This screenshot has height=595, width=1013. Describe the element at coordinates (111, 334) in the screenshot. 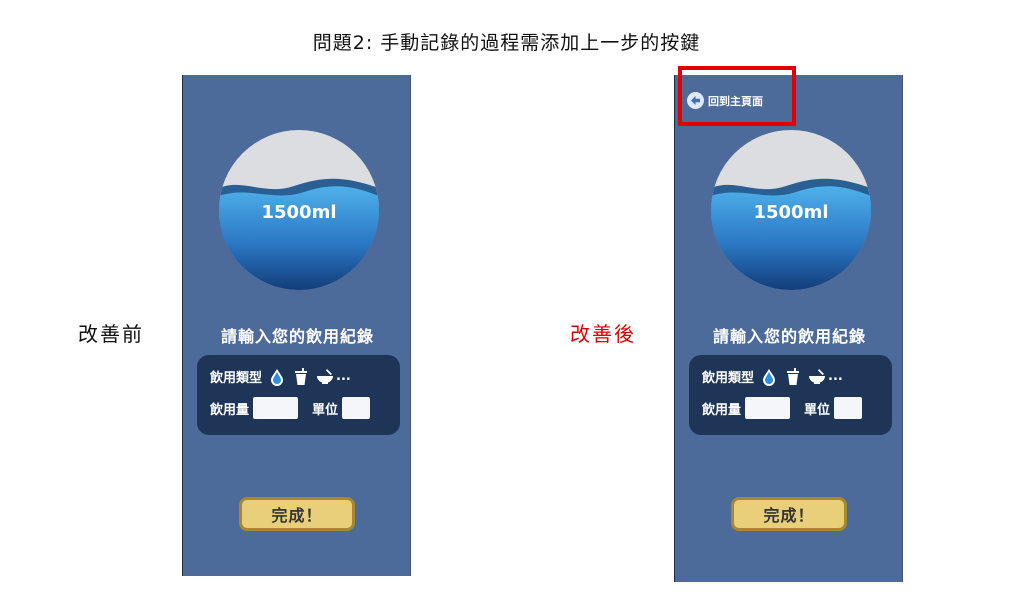

I see `before-label: 改善前` at that location.